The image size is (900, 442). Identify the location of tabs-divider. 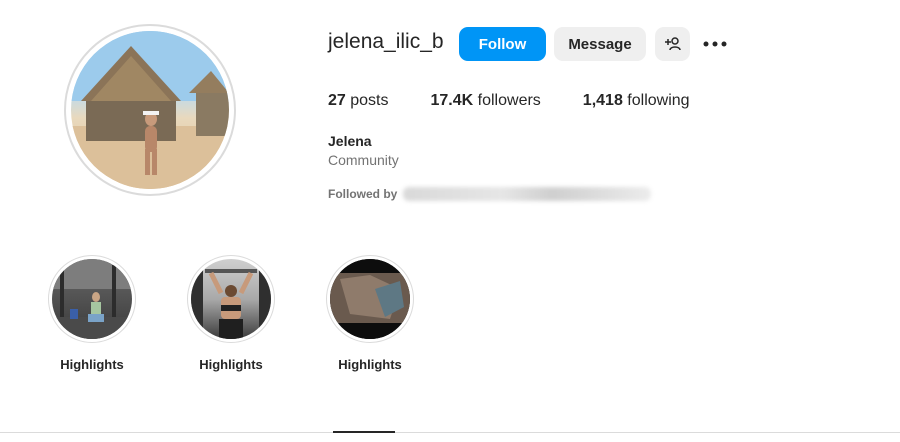
(450, 432).